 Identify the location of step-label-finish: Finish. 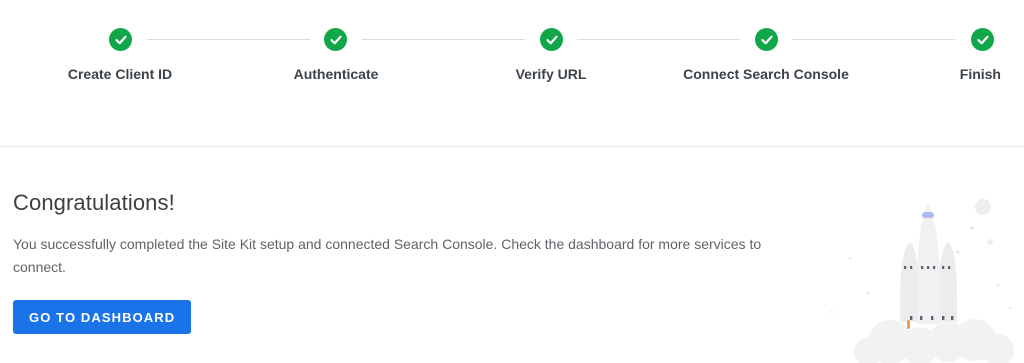
(980, 74).